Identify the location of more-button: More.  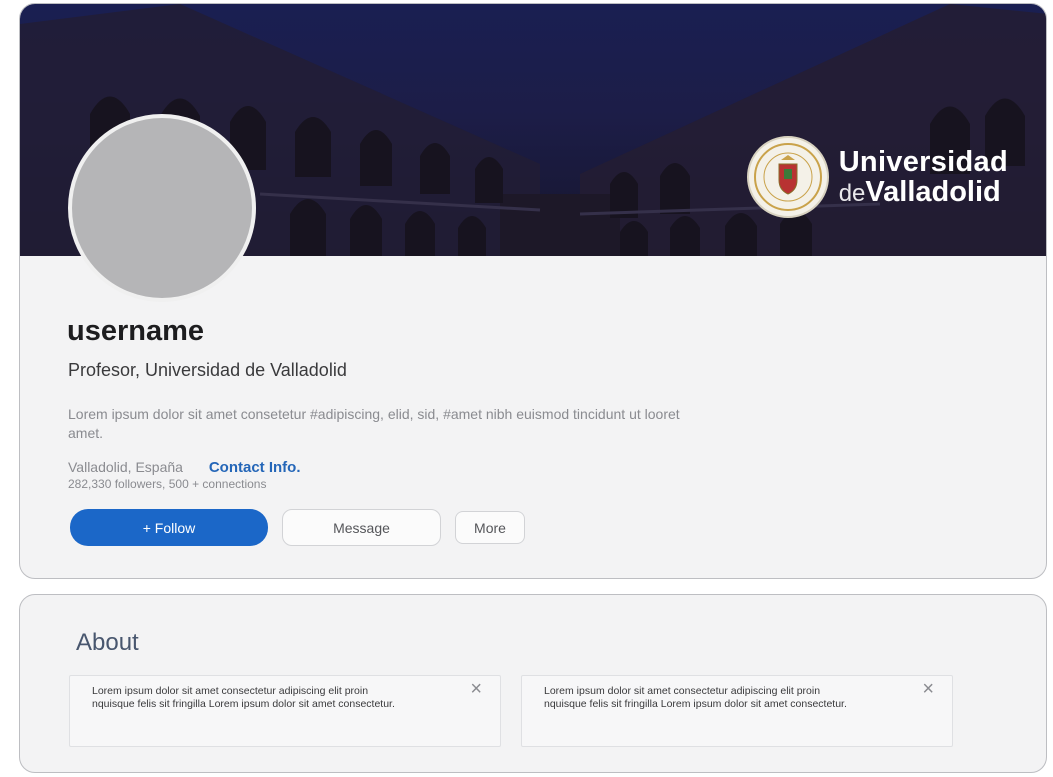
(490, 527).